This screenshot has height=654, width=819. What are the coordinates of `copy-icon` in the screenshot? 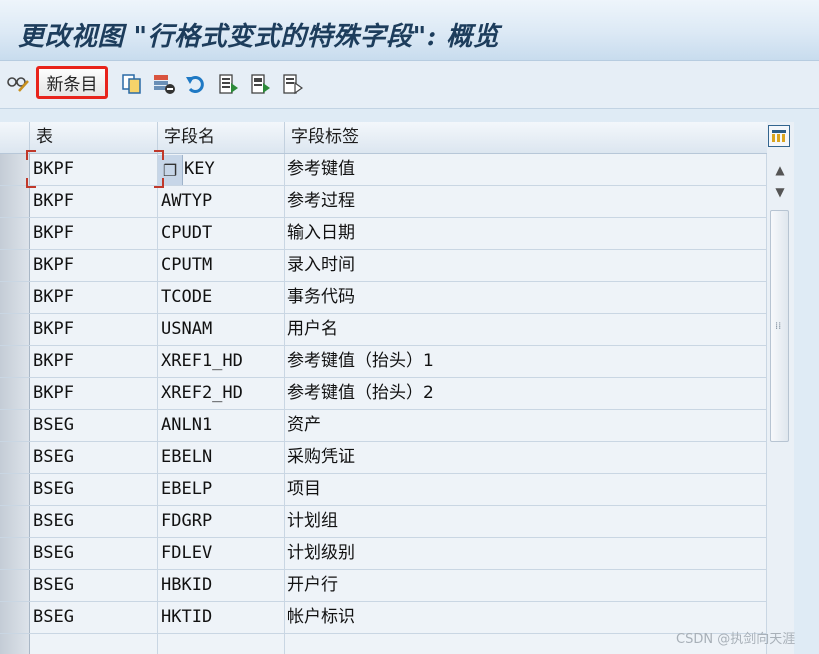 It's located at (132, 84).